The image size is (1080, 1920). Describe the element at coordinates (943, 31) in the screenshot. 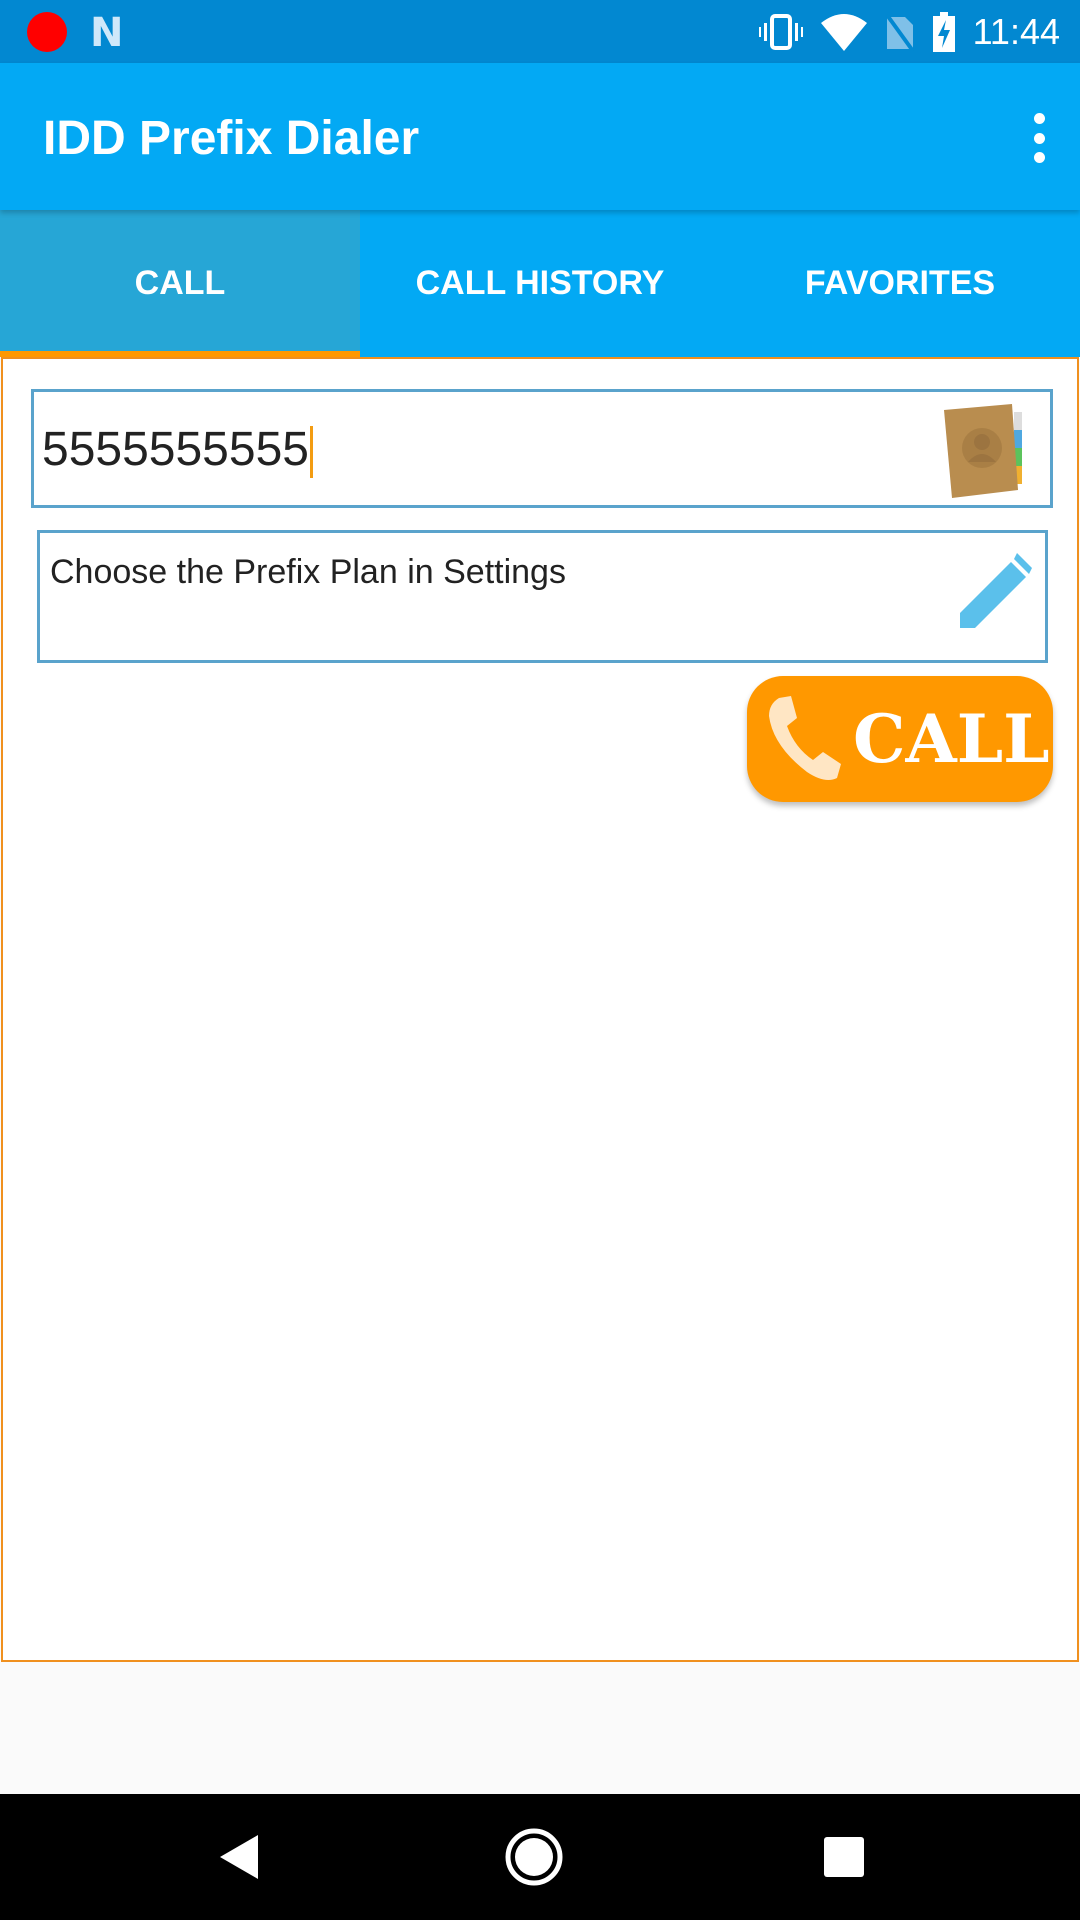

I see `battery-charging-icon` at that location.